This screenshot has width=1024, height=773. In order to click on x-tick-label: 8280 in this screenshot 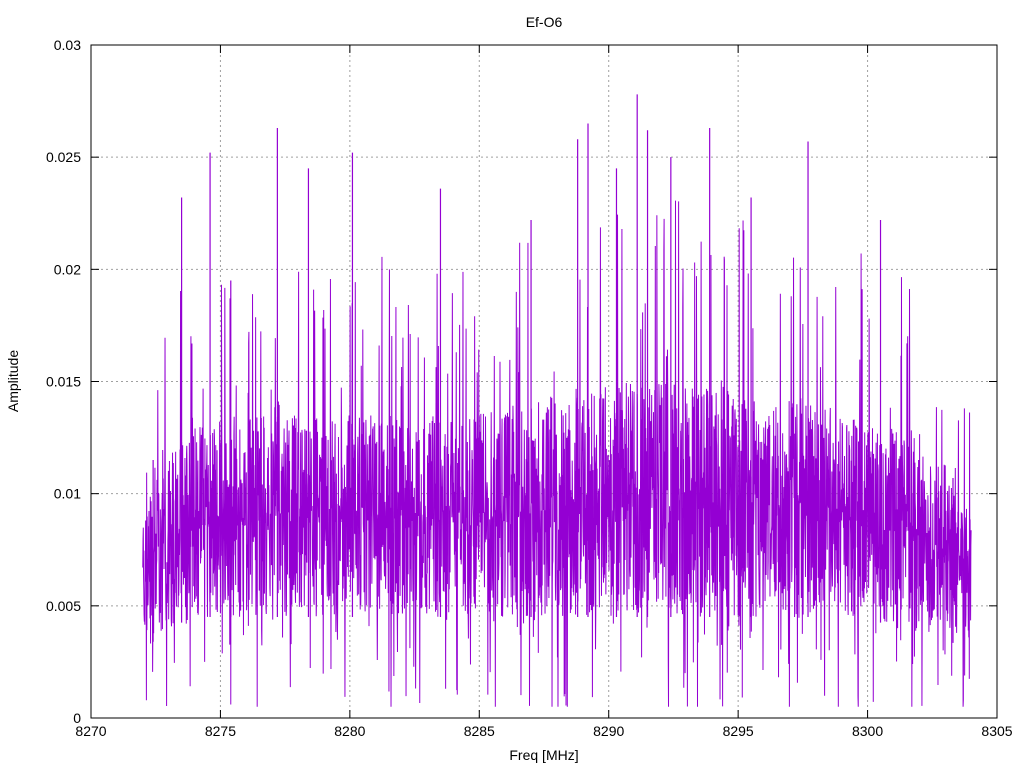, I will do `click(349, 731)`.